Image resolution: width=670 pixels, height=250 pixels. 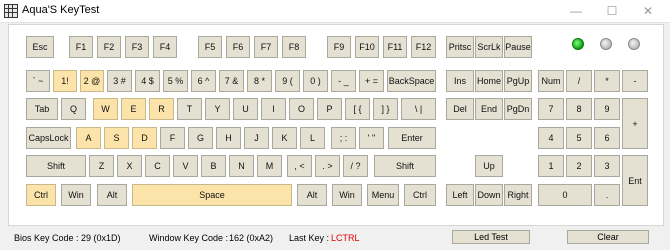 I want to click on key-0: 0 ), so click(x=315, y=81).